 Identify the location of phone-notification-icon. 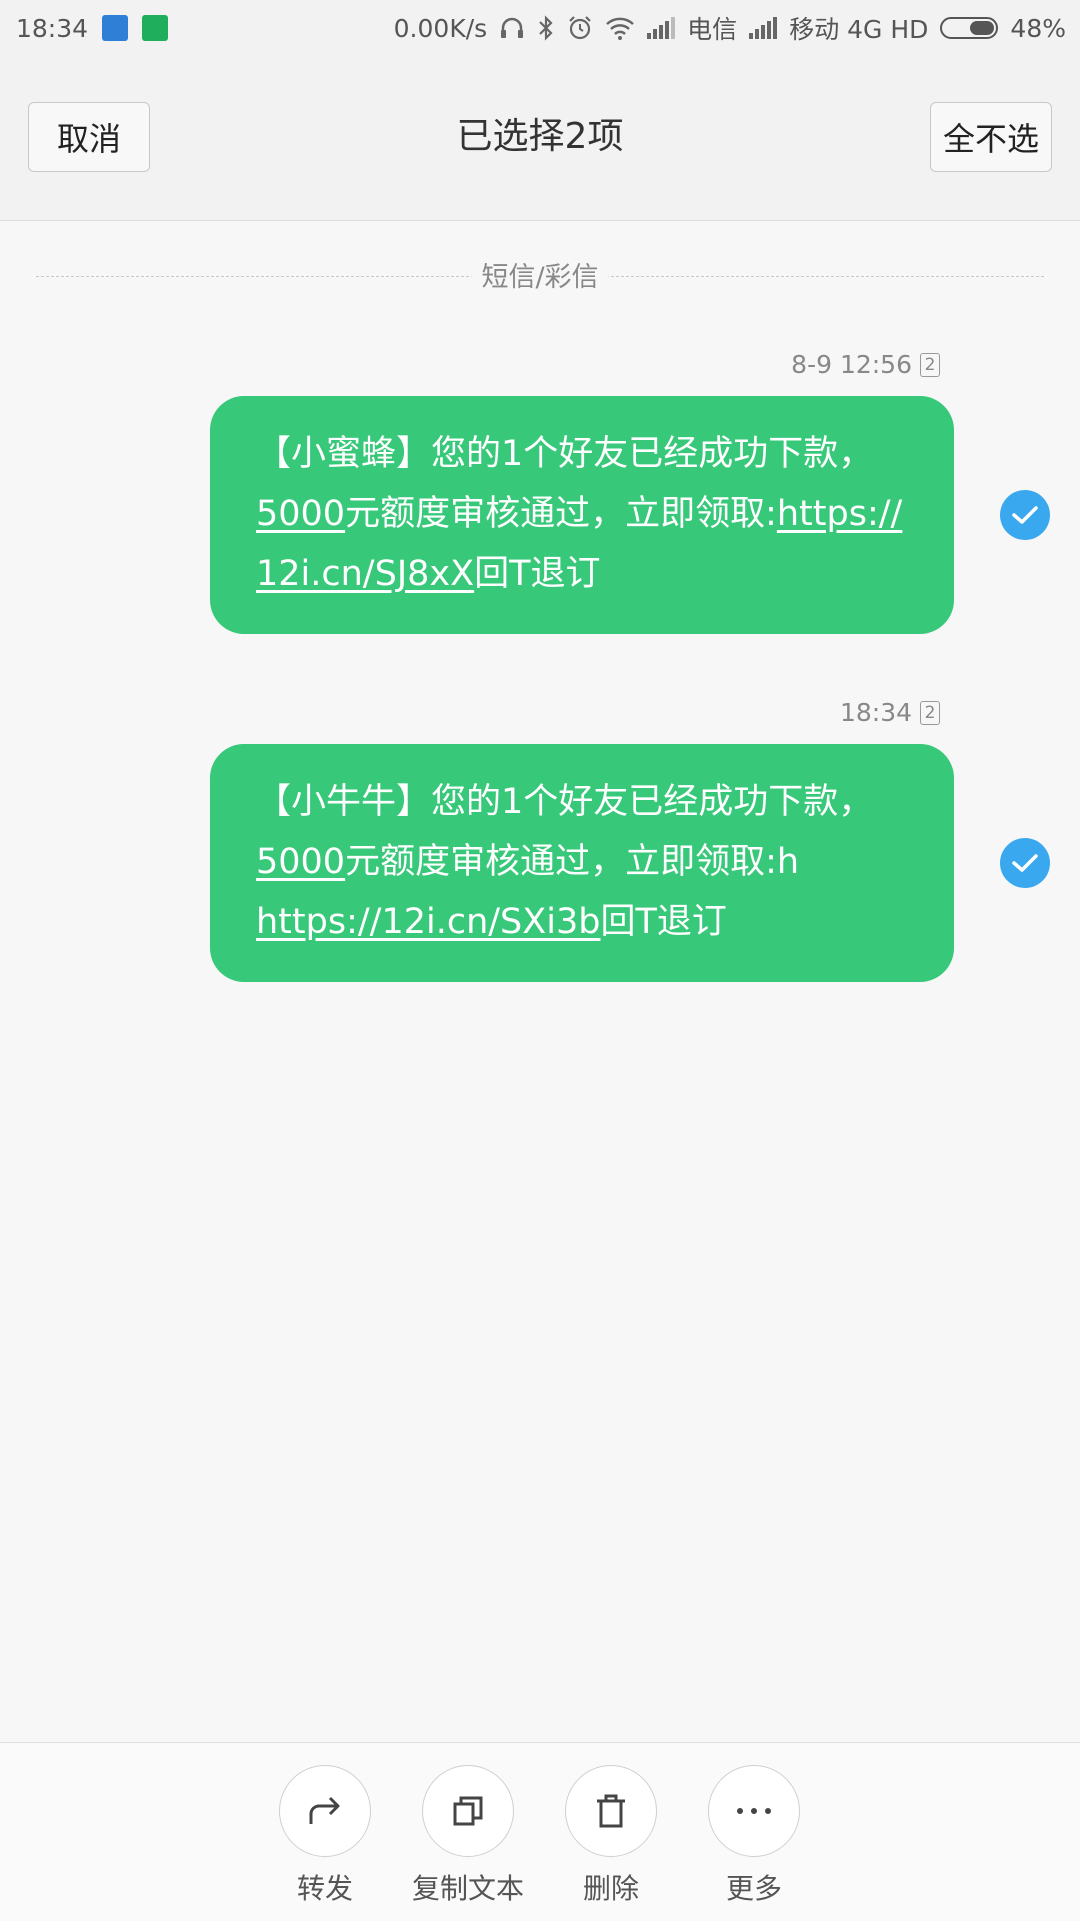
(155, 28).